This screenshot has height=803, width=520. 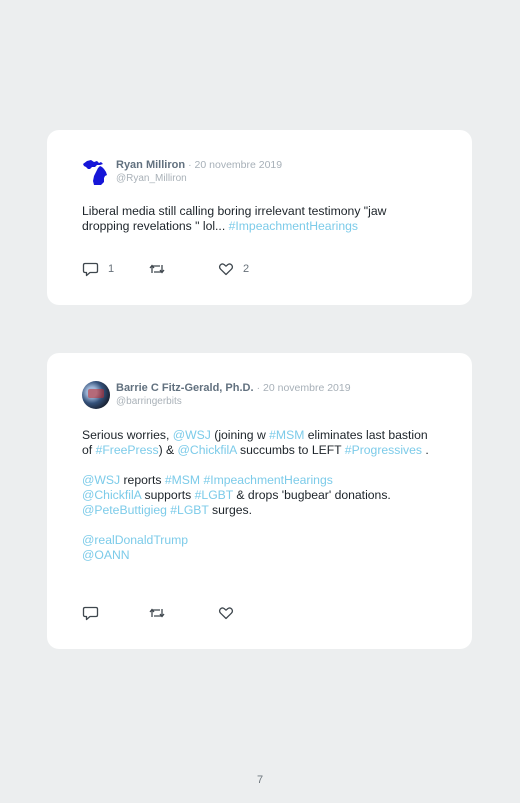 What do you see at coordinates (230, 510) in the screenshot?
I see `tweet-text-segment: surges.` at bounding box center [230, 510].